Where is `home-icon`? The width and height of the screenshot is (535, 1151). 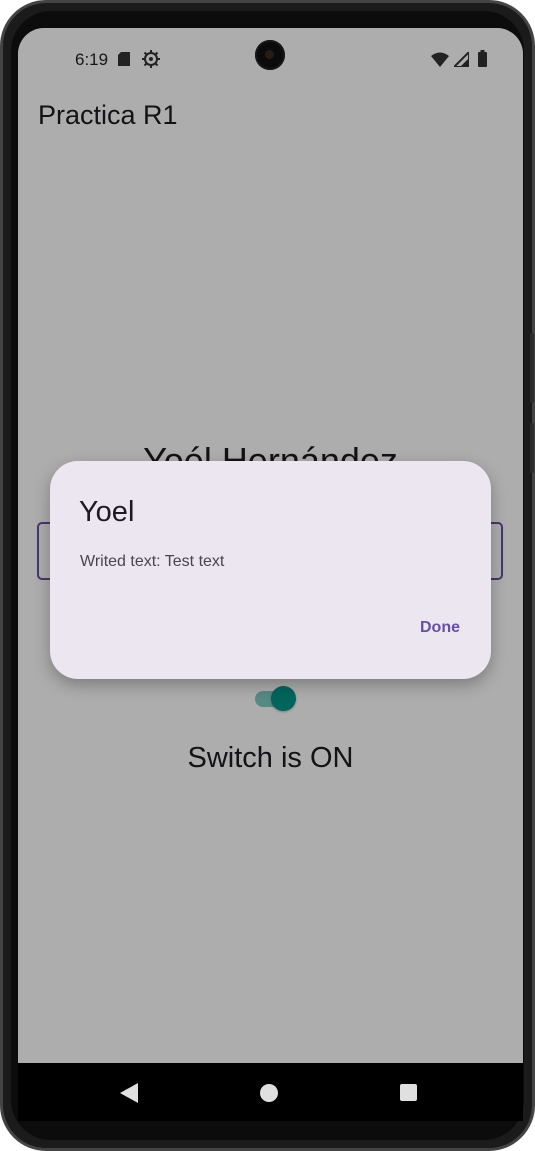 home-icon is located at coordinates (269, 1093).